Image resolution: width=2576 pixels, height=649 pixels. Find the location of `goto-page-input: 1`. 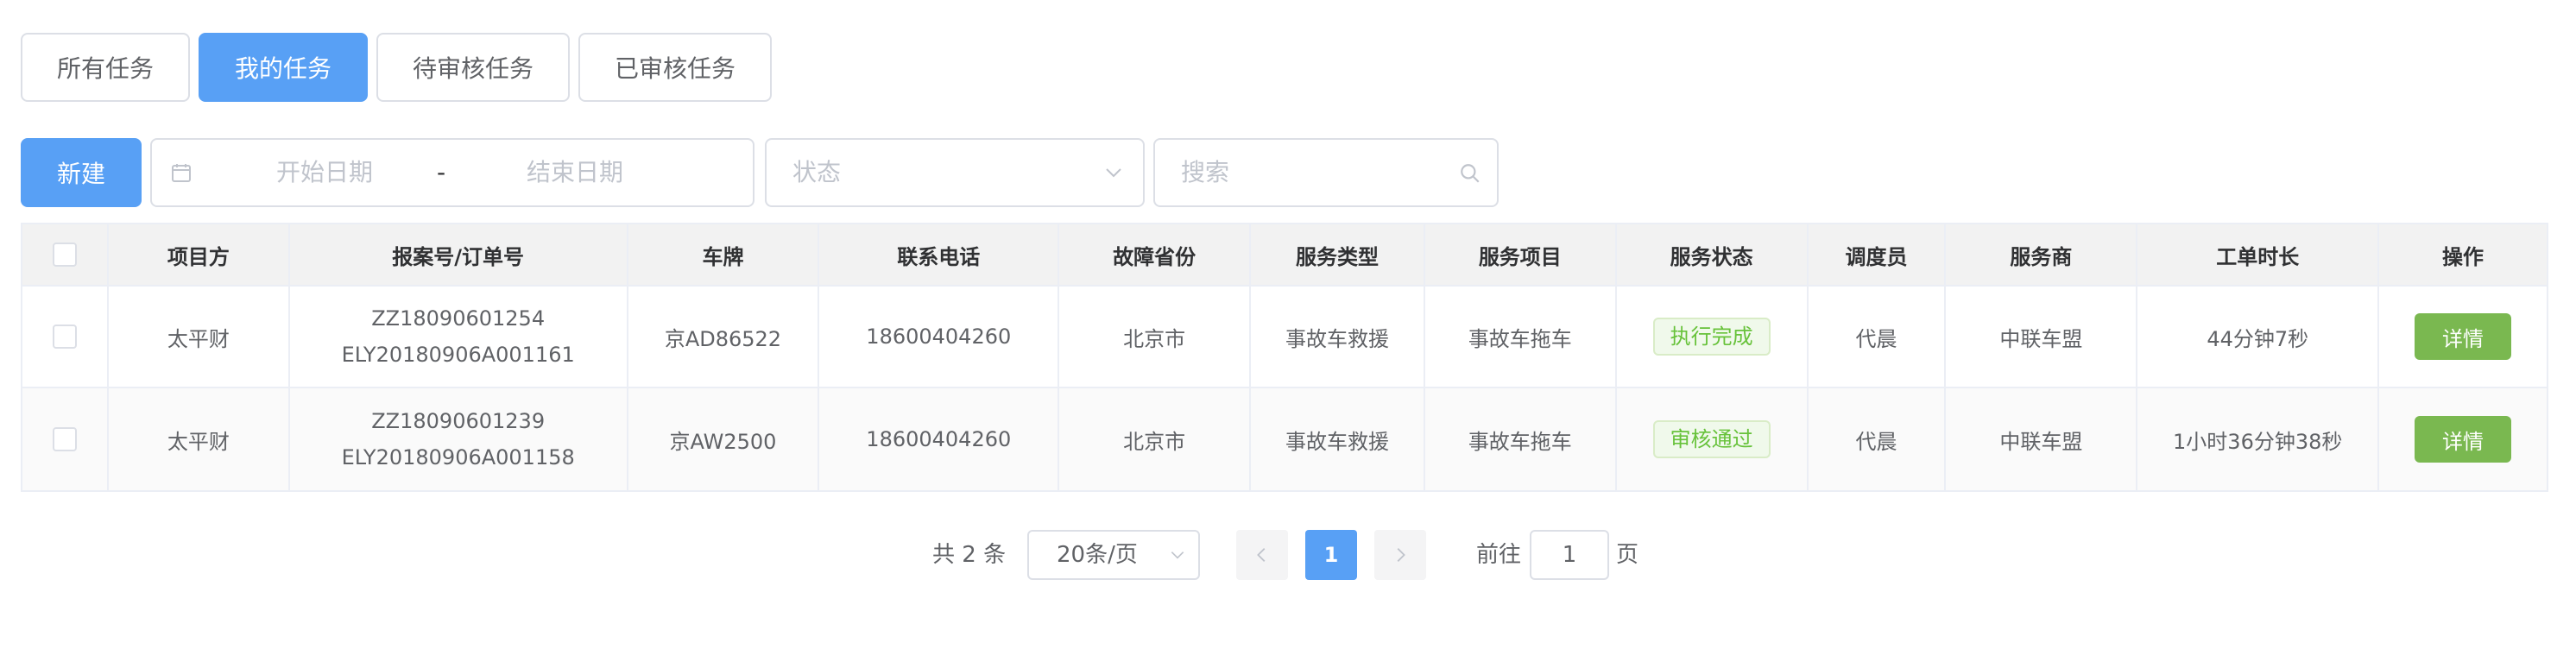

goto-page-input: 1 is located at coordinates (1569, 555).